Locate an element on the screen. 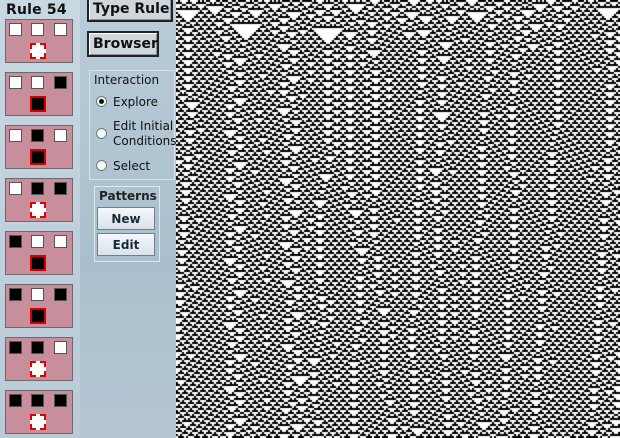  rule-case-3-center-cell is located at coordinates (37, 188).